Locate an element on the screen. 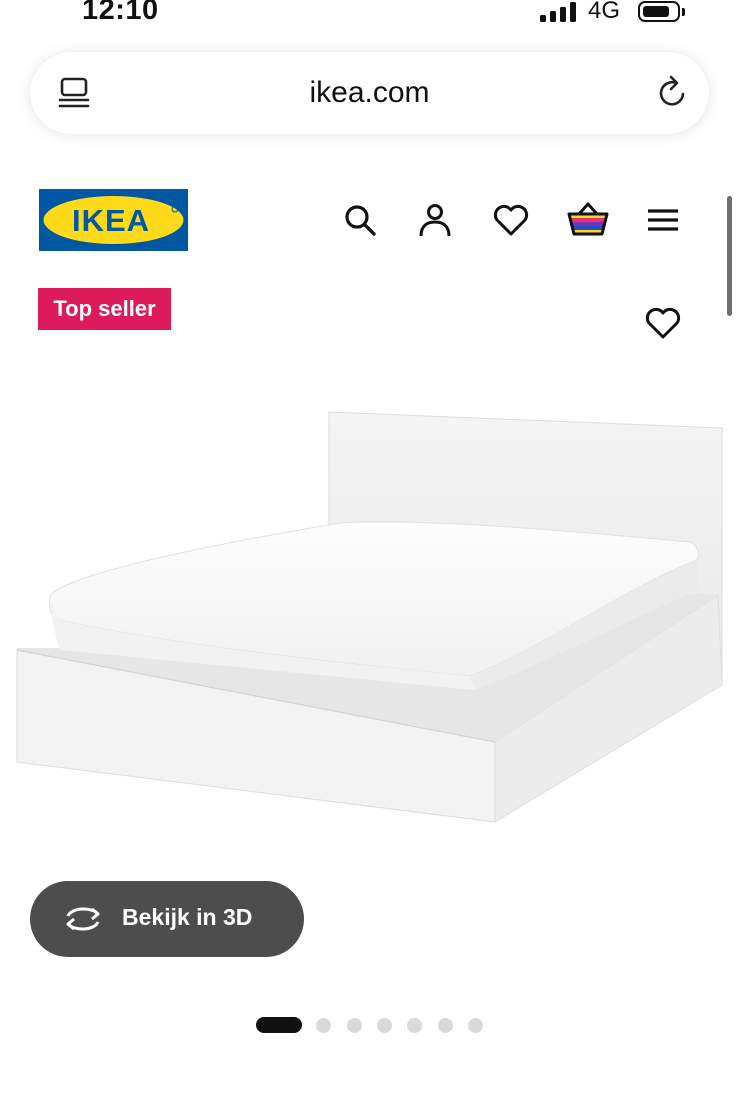  ikea-logo: IKEA is located at coordinates (113, 220).